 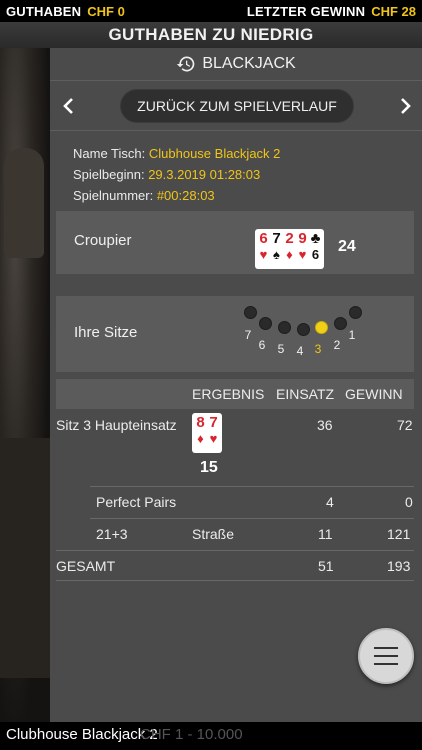 What do you see at coordinates (207, 433) in the screenshot?
I see `player-cards: 8 ♦ 7 ♥` at bounding box center [207, 433].